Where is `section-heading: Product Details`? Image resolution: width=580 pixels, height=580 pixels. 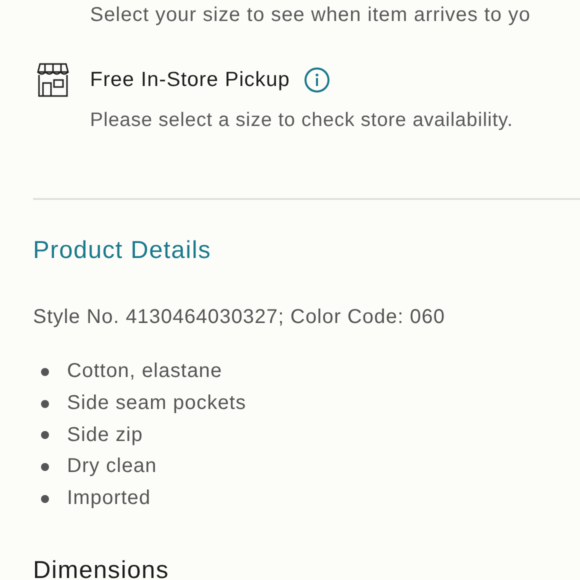 section-heading: Product Details is located at coordinates (122, 251).